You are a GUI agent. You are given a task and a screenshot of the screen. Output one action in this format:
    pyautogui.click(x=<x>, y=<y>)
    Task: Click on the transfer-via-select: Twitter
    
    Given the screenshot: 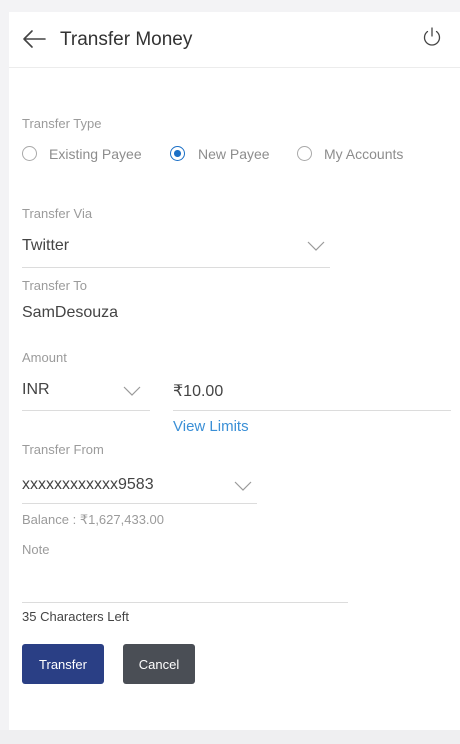 What is the action you would take?
    pyautogui.click(x=45, y=246)
    